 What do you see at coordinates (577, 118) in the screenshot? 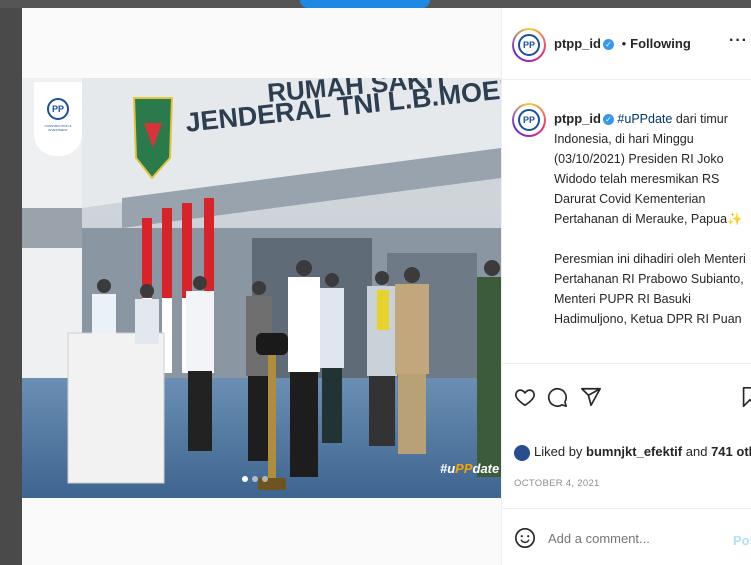
I see `caption-username: ptpp_id` at bounding box center [577, 118].